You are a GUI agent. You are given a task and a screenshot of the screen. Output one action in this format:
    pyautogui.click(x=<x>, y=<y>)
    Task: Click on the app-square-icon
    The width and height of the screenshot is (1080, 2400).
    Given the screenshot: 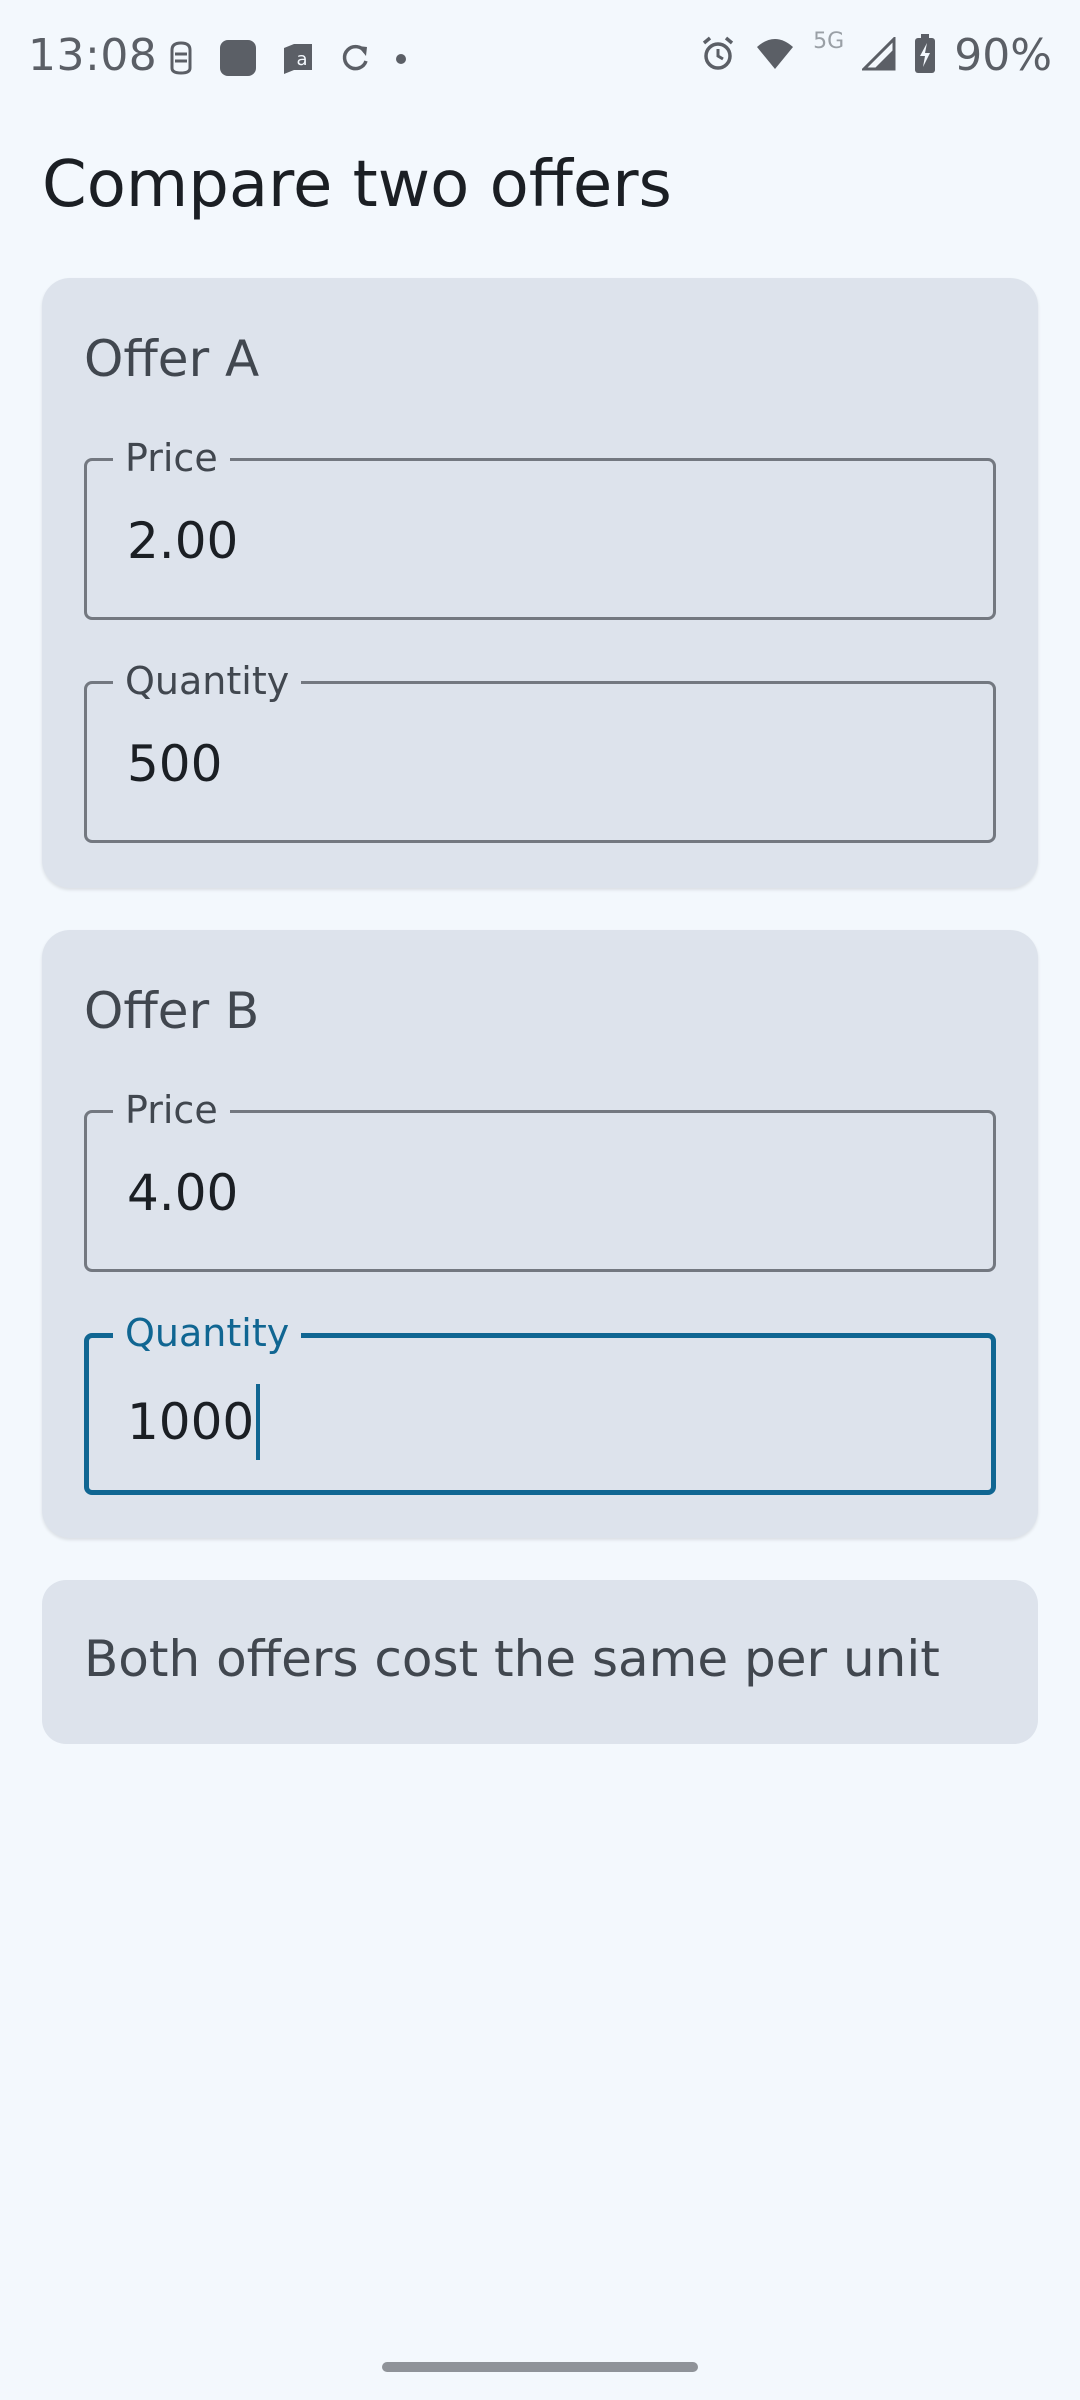 What is the action you would take?
    pyautogui.click(x=238, y=60)
    